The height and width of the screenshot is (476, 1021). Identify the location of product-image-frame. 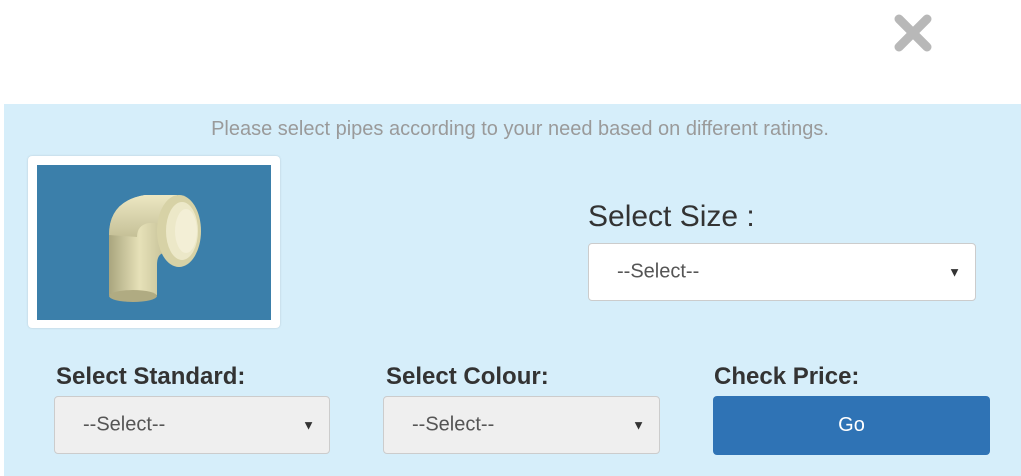
(154, 242).